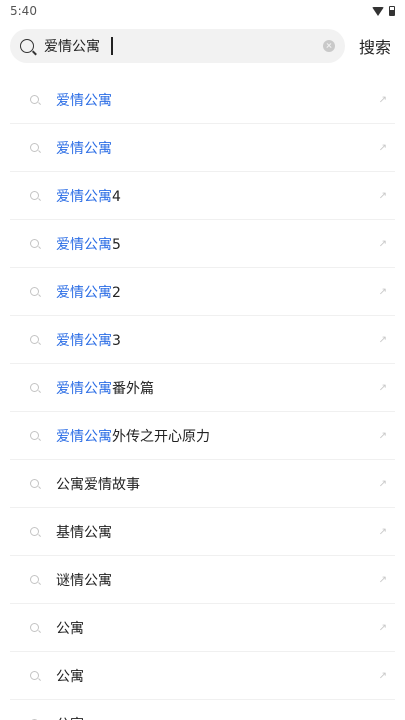 This screenshot has width=405, height=720. What do you see at coordinates (202, 244) in the screenshot?
I see `suggestion-item: 爱情公寓5 ↗` at bounding box center [202, 244].